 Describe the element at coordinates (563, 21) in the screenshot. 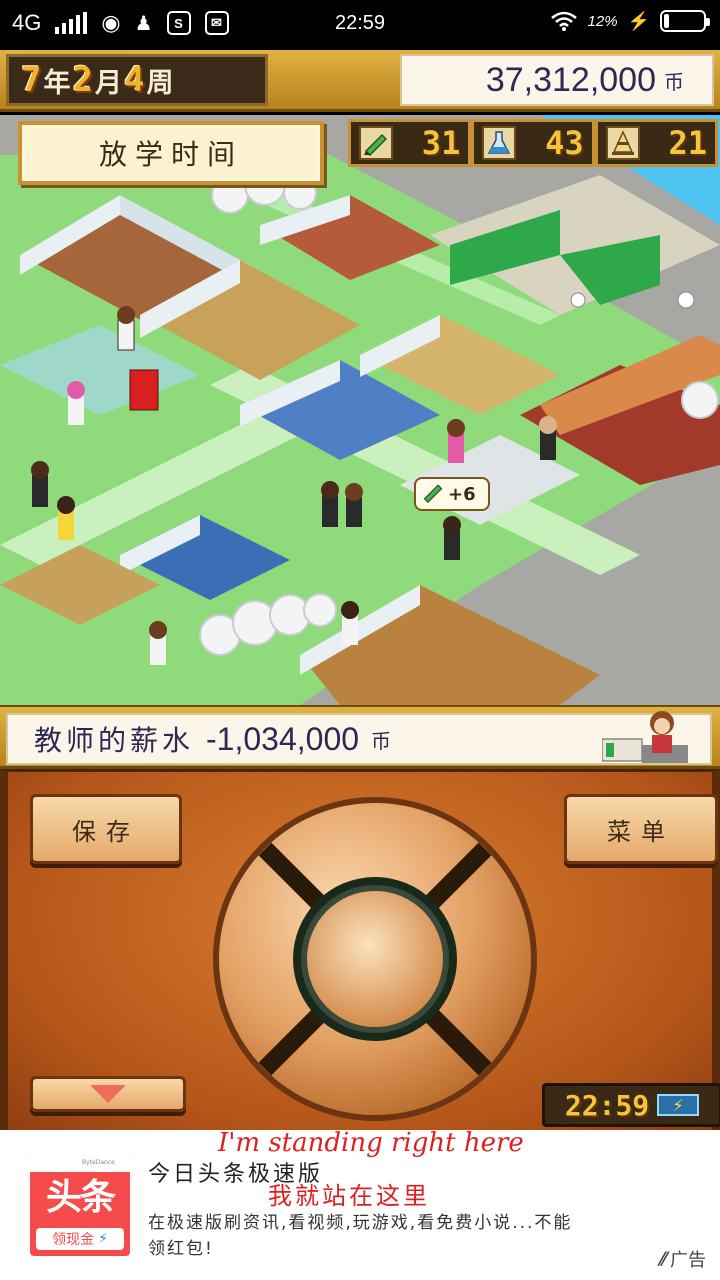

I see `wifi-icon` at that location.